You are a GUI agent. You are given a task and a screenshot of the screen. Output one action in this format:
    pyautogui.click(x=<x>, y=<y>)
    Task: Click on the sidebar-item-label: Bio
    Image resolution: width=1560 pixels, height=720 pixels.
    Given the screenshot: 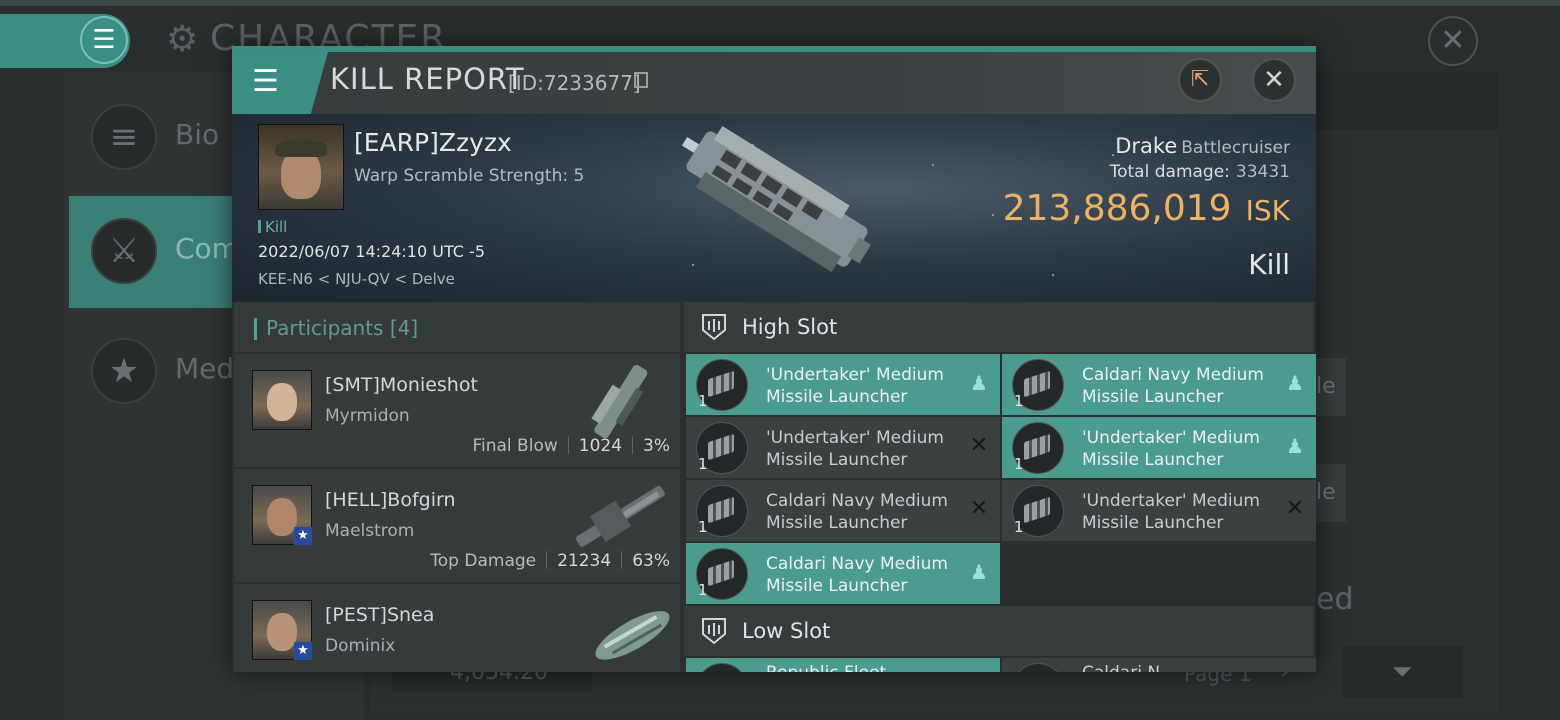 What is the action you would take?
    pyautogui.click(x=197, y=134)
    